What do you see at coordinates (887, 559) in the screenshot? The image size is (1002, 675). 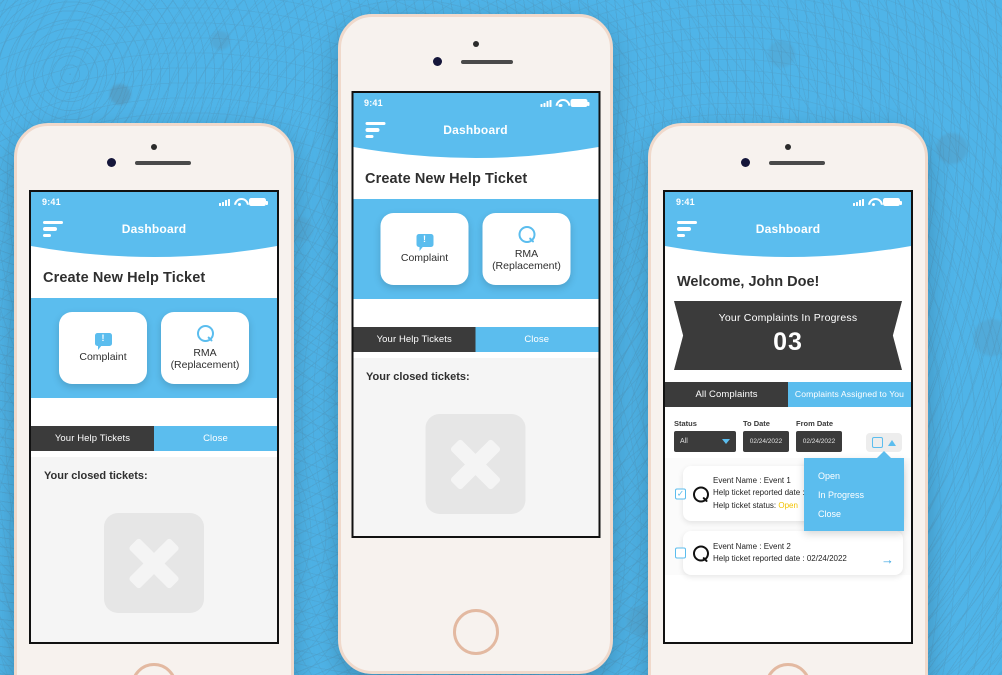 I see `arrow-right-icon: →` at bounding box center [887, 559].